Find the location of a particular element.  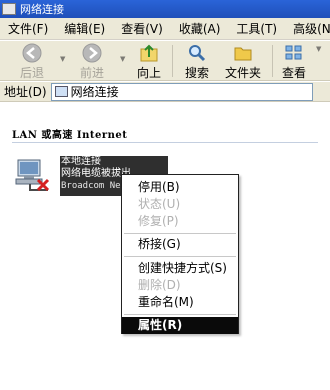

address-bar: 地址(D) 网络连接 is located at coordinates (165, 92).